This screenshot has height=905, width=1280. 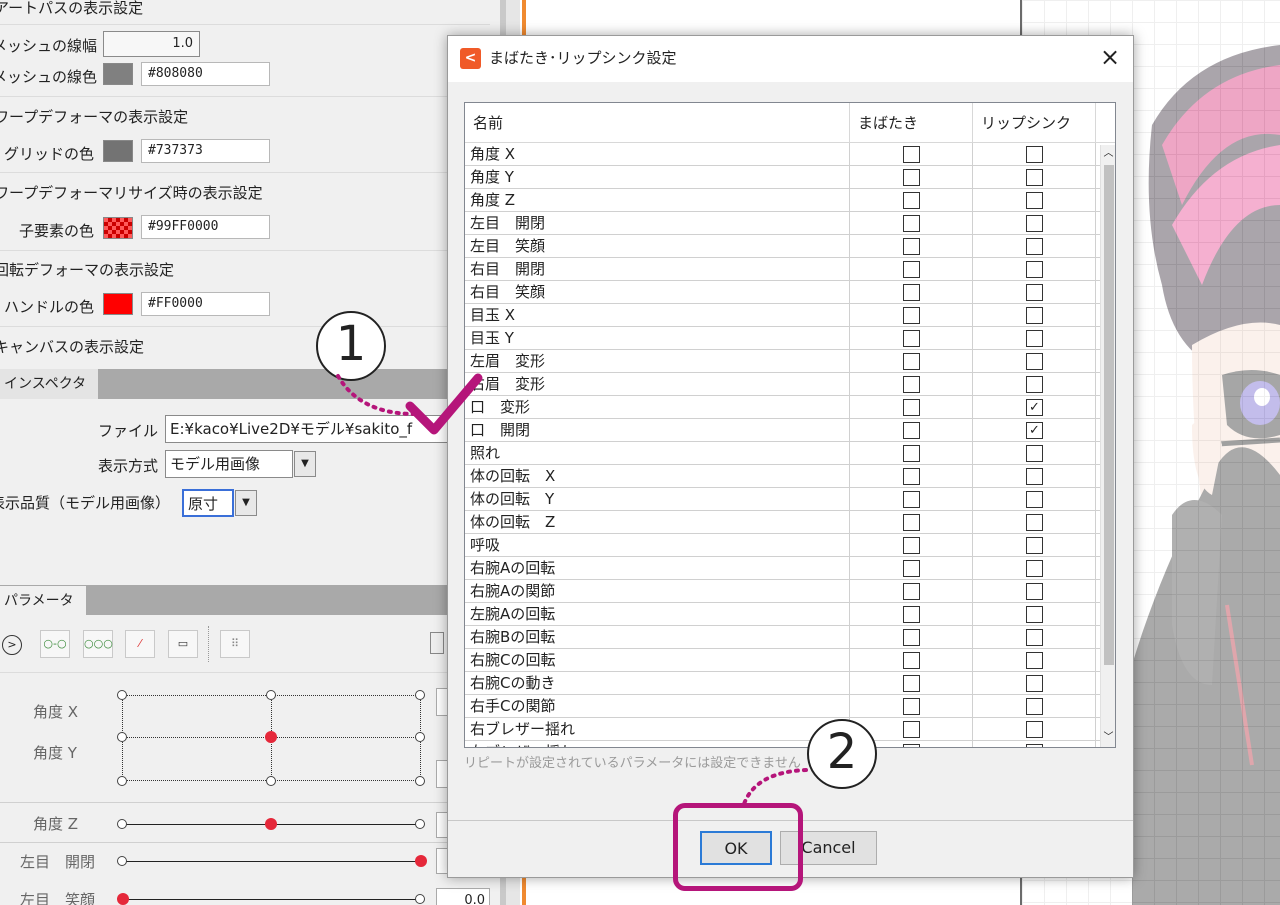 I want to click on column-header-lipsync: リップシンク, so click(x=1034, y=123).